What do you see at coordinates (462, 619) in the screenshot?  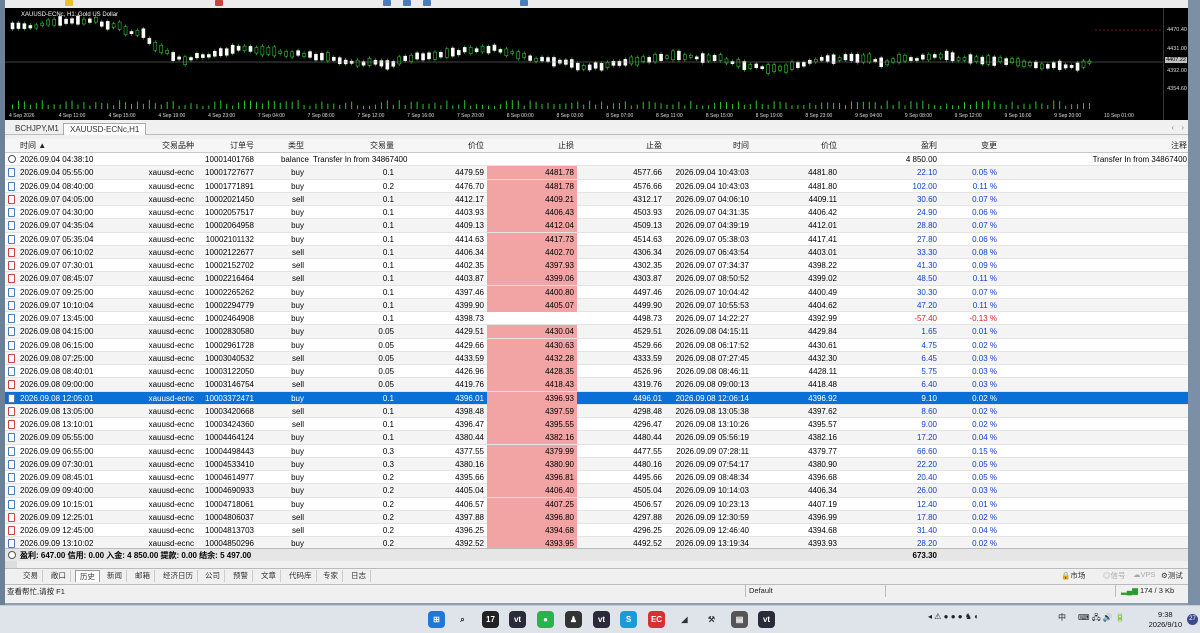 I see `search-icon: ⌕` at bounding box center [462, 619].